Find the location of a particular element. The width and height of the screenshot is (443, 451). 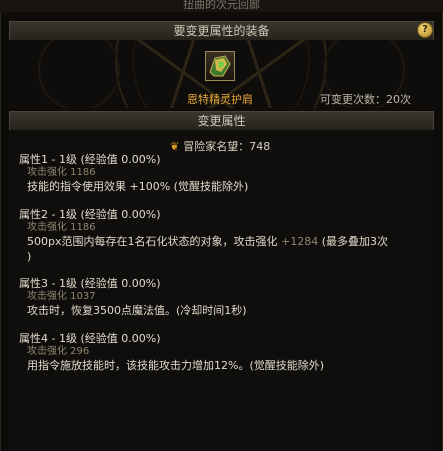

property-head: 属性1 - 1级 (经验值 0.00%) is located at coordinates (90, 159).